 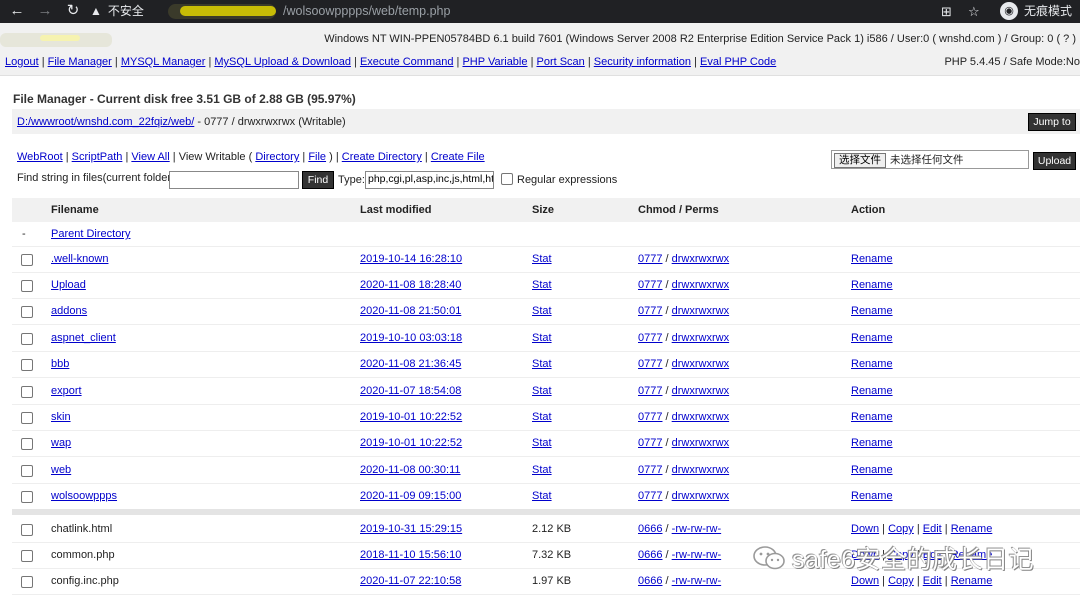 What do you see at coordinates (410, 555) in the screenshot?
I see `modified-link: 2018-11-10 15:56:10` at bounding box center [410, 555].